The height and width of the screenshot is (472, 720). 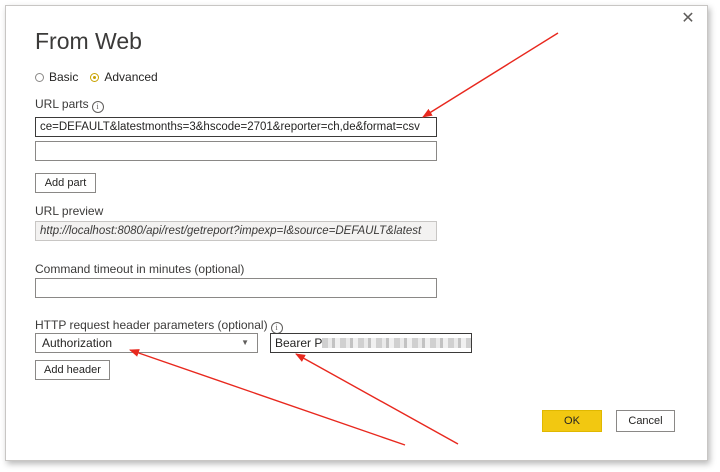 I want to click on header-name-select: Authorization ▼, so click(x=146, y=343).